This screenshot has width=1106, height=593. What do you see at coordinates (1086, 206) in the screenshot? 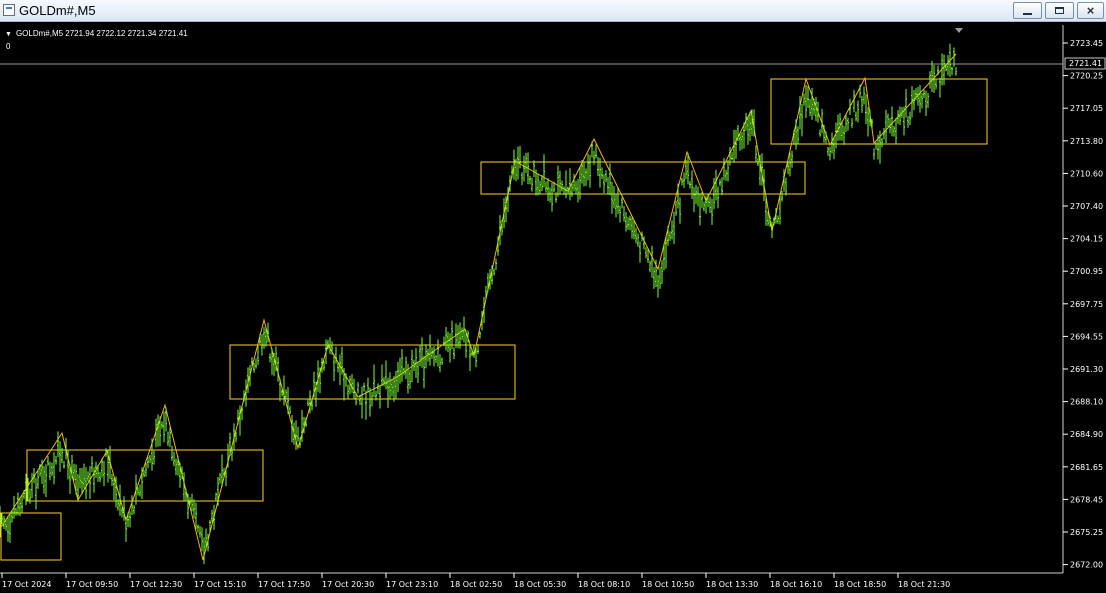
I see `price-axis-label: 2707.40` at bounding box center [1086, 206].